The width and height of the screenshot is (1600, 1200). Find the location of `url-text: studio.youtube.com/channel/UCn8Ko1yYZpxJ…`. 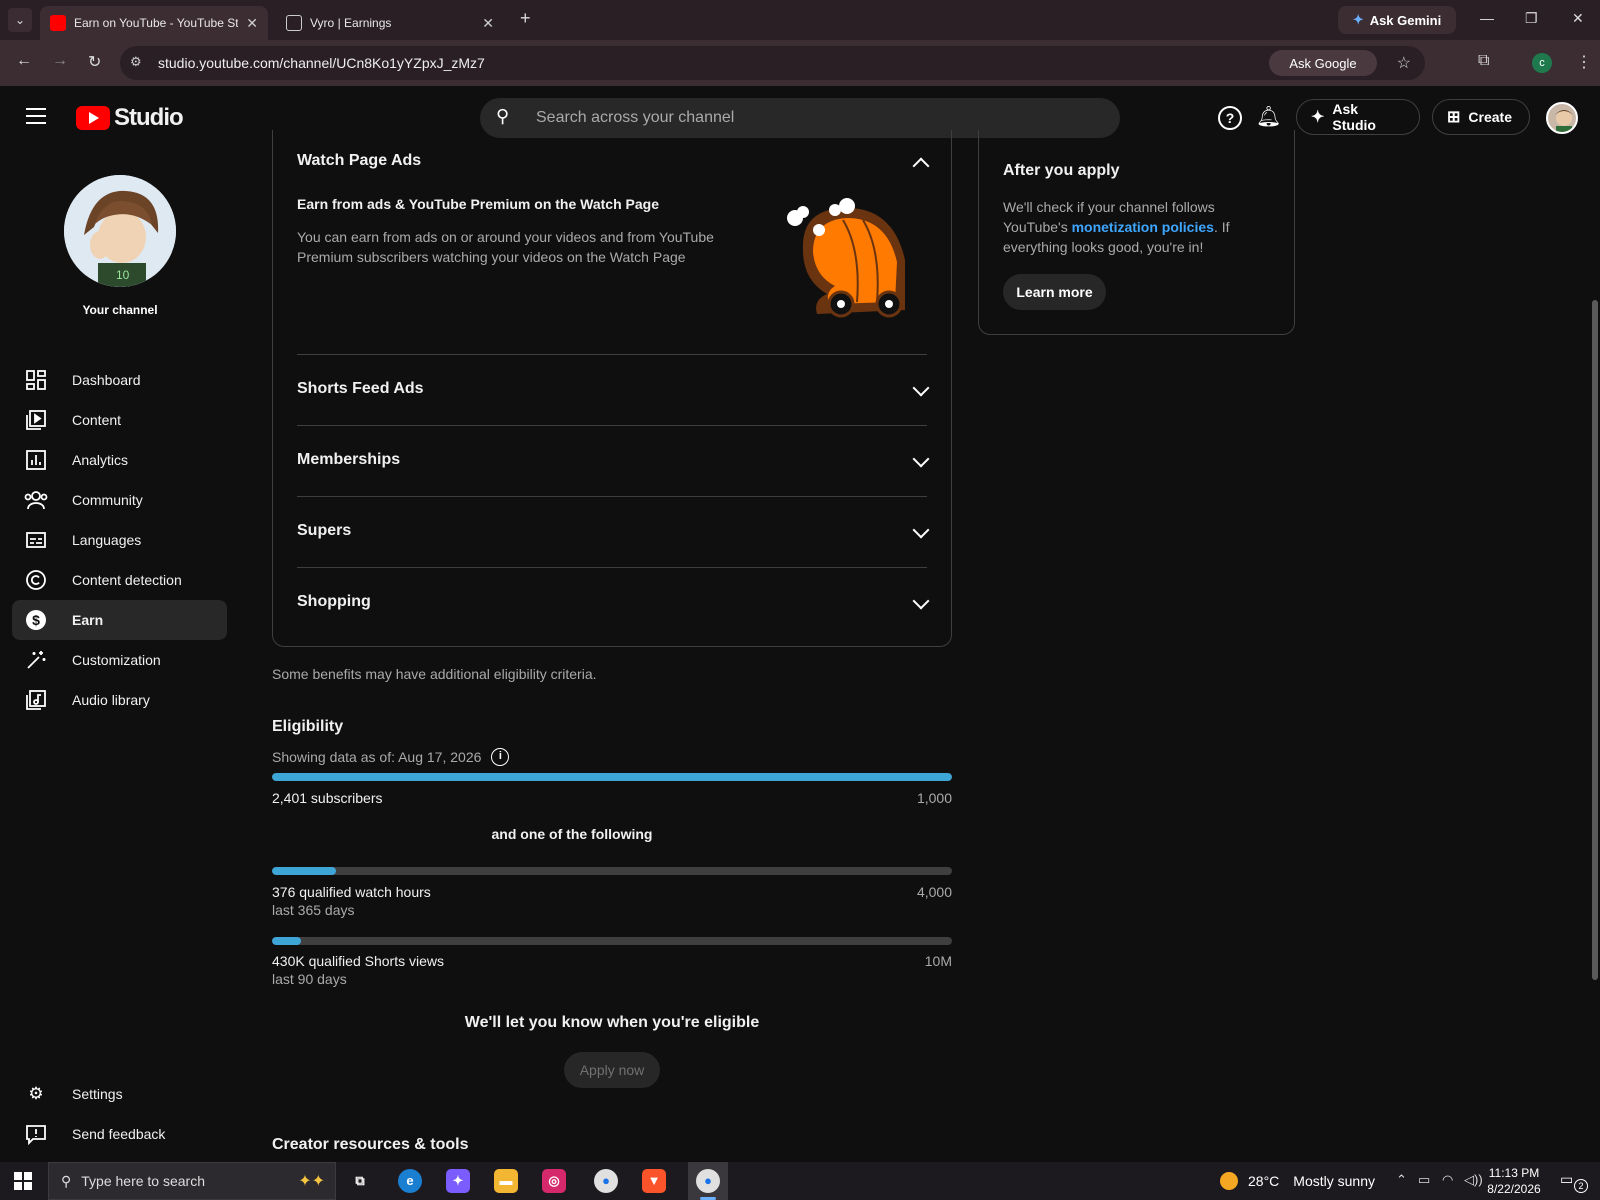

url-text: studio.youtube.com/channel/UCn8Ko1yYZpxJ… is located at coordinates (321, 63).